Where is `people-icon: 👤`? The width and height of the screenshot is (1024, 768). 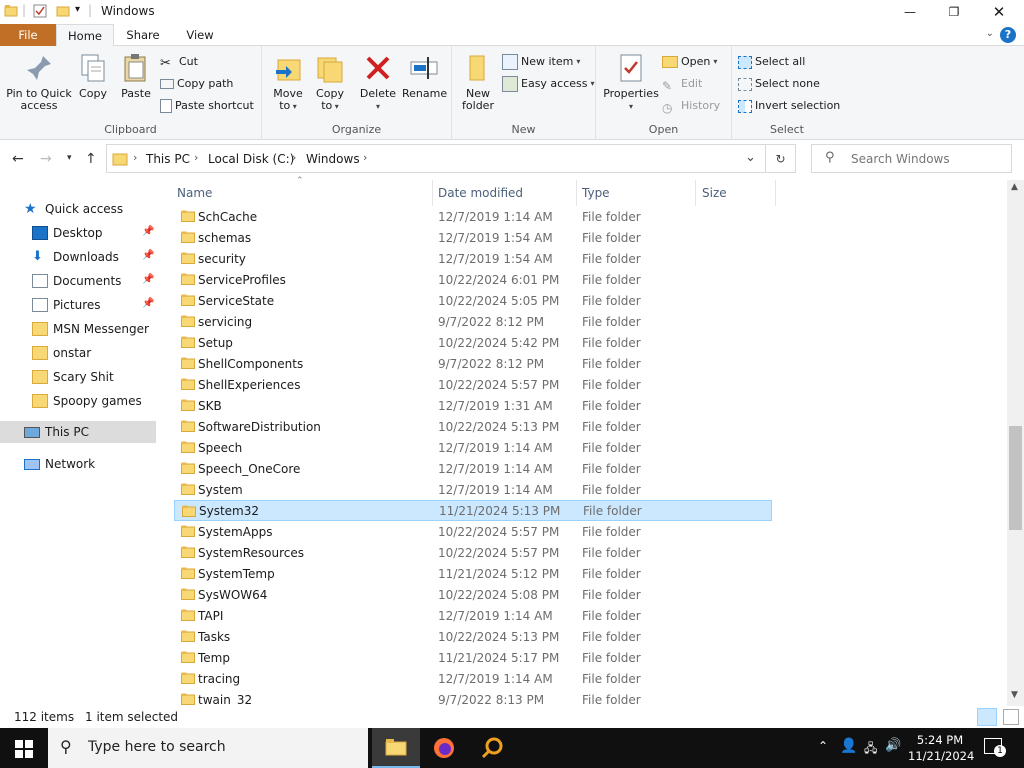
people-icon: 👤 is located at coordinates (848, 746).